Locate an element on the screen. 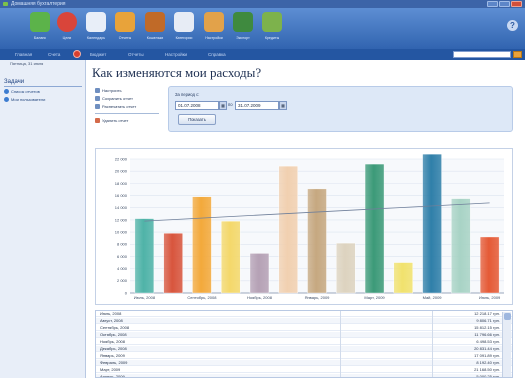 Image resolution: width=525 pixels, height=378 pixels. row-amount: 5 000.25 грн. is located at coordinates (488, 376).